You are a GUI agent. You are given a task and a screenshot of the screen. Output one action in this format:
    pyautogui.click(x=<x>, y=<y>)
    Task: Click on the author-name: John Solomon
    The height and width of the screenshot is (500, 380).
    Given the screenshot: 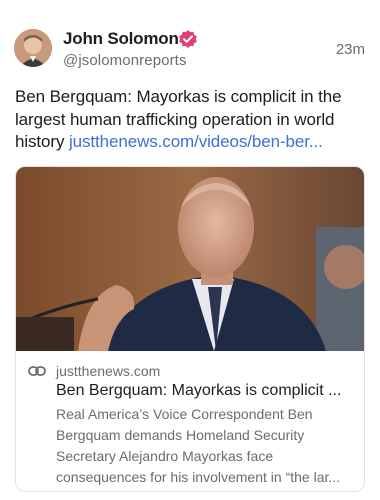 What is the action you would take?
    pyautogui.click(x=121, y=39)
    